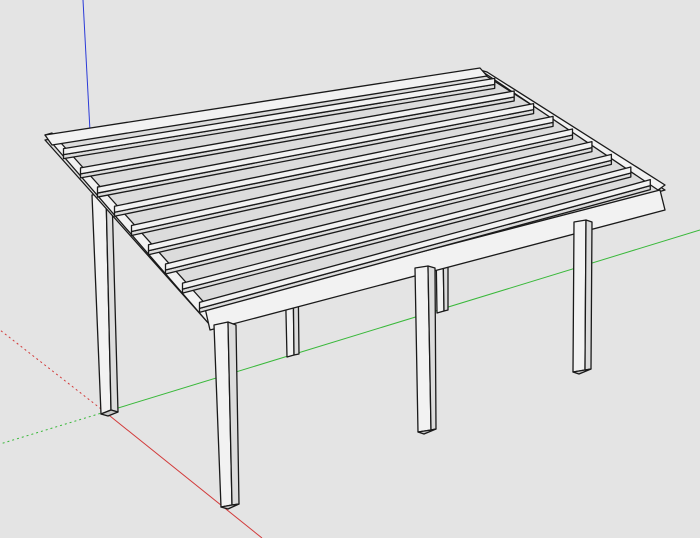  What do you see at coordinates (425, 350) in the screenshot?
I see `post-front-center` at bounding box center [425, 350].